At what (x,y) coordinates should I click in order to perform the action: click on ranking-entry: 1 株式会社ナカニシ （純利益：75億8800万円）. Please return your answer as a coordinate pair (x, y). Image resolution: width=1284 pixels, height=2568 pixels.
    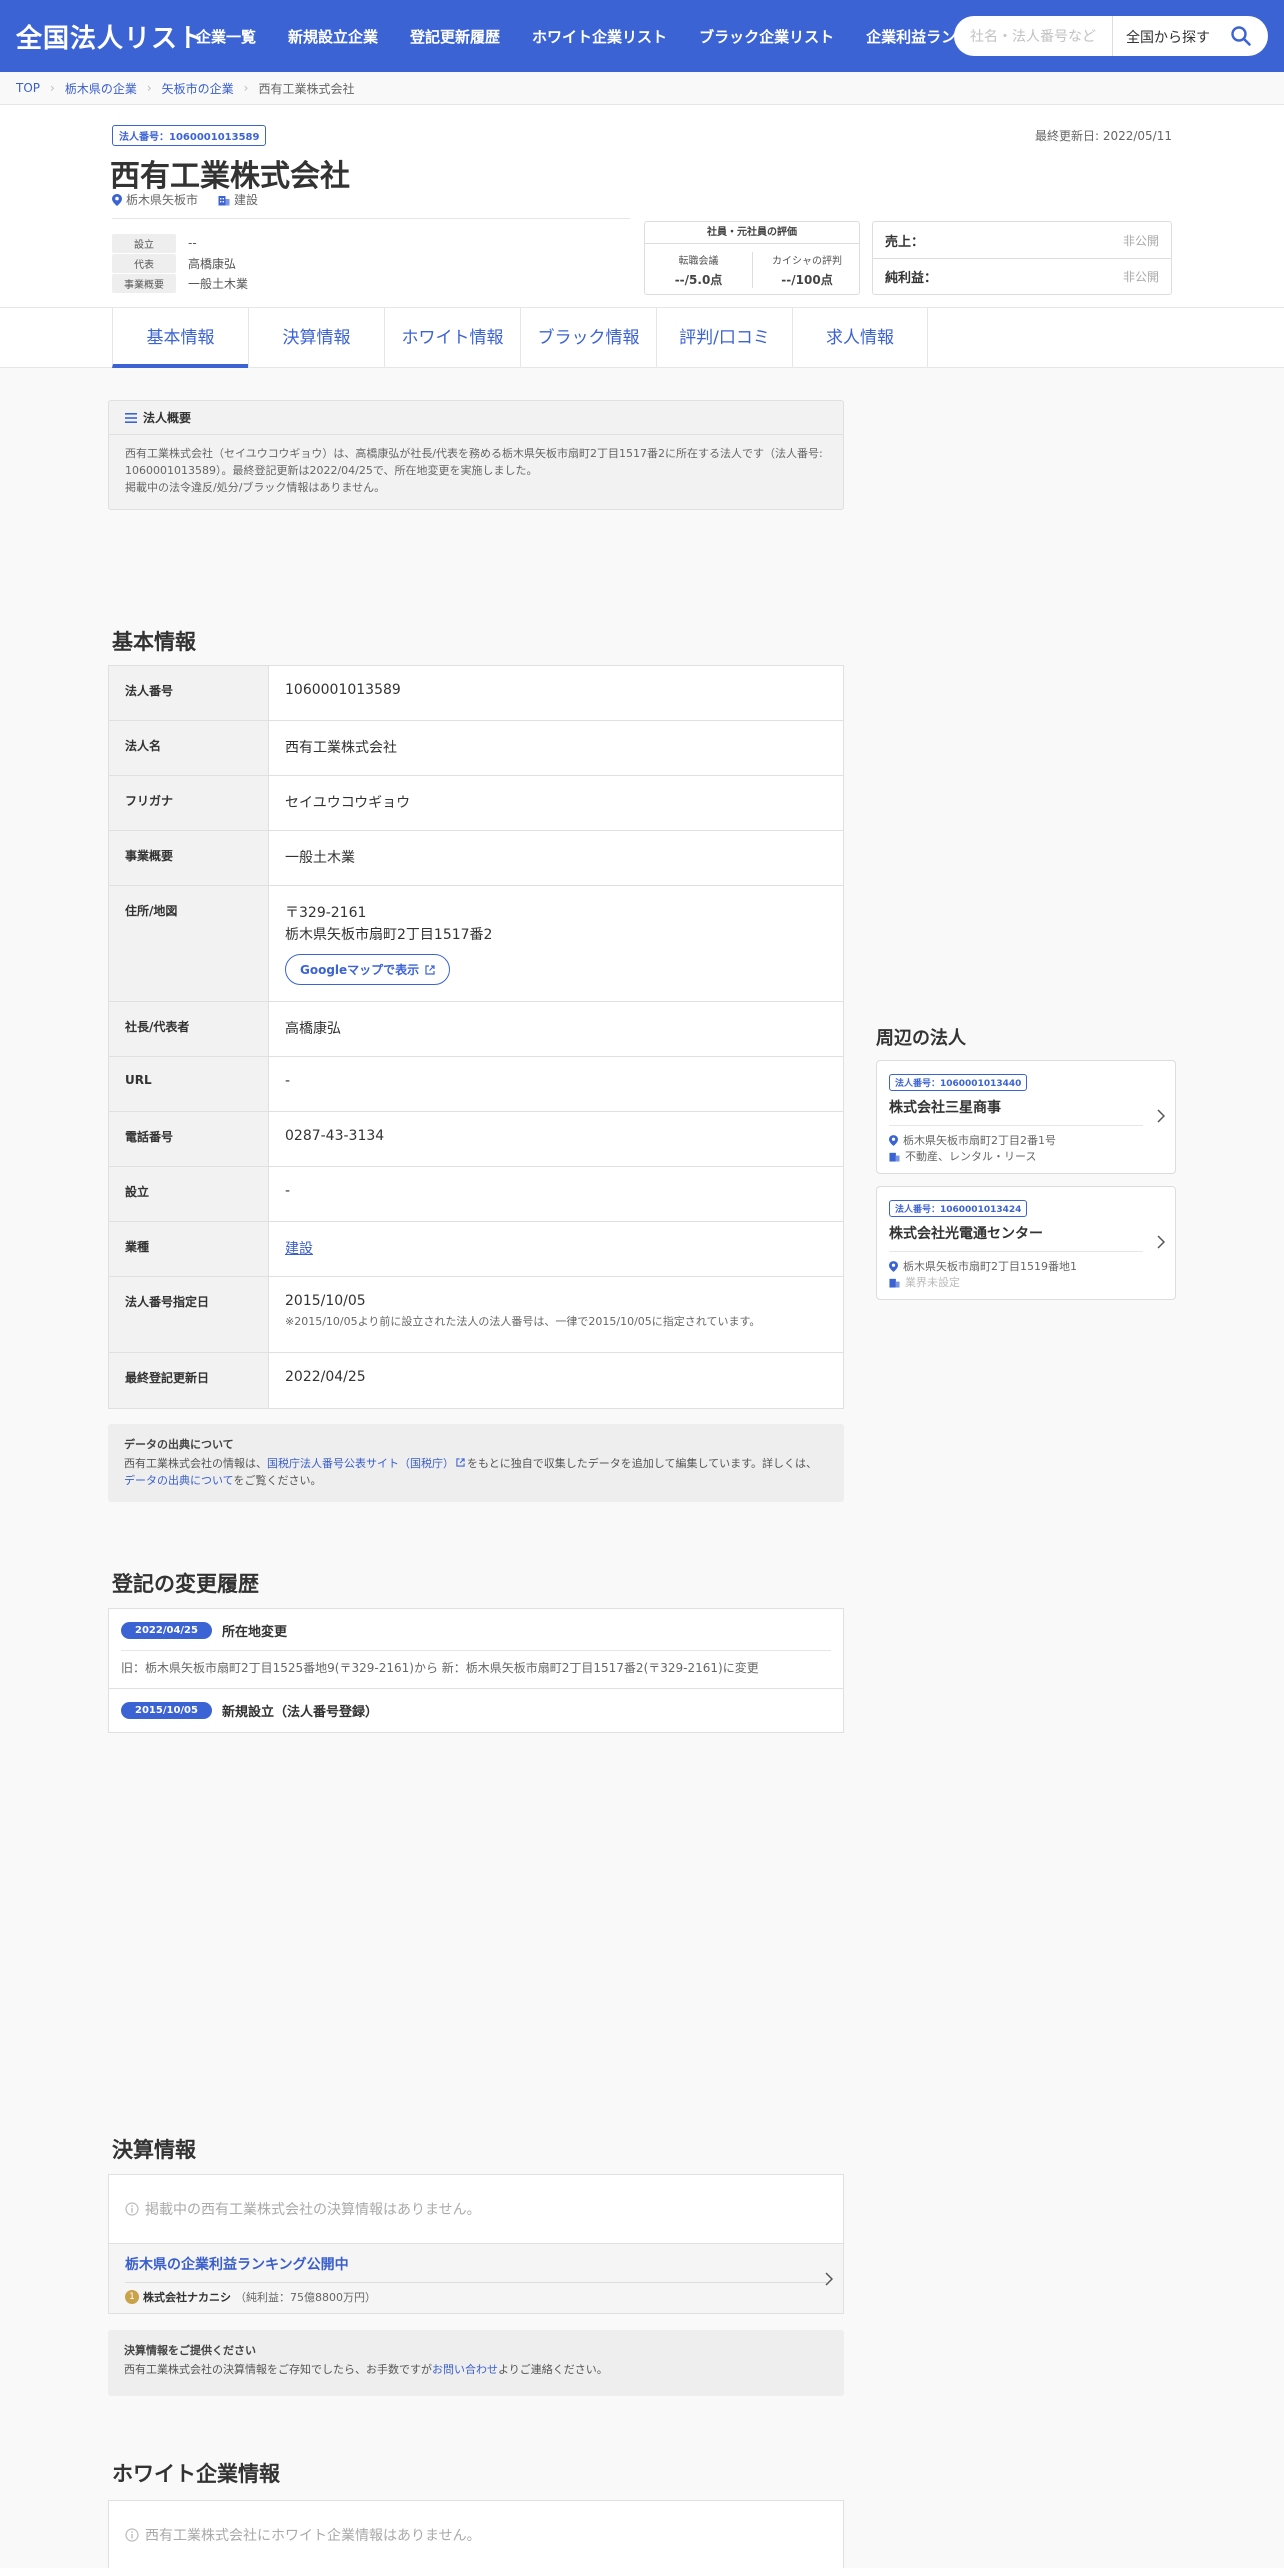
    Looking at the image, I should click on (476, 2297).